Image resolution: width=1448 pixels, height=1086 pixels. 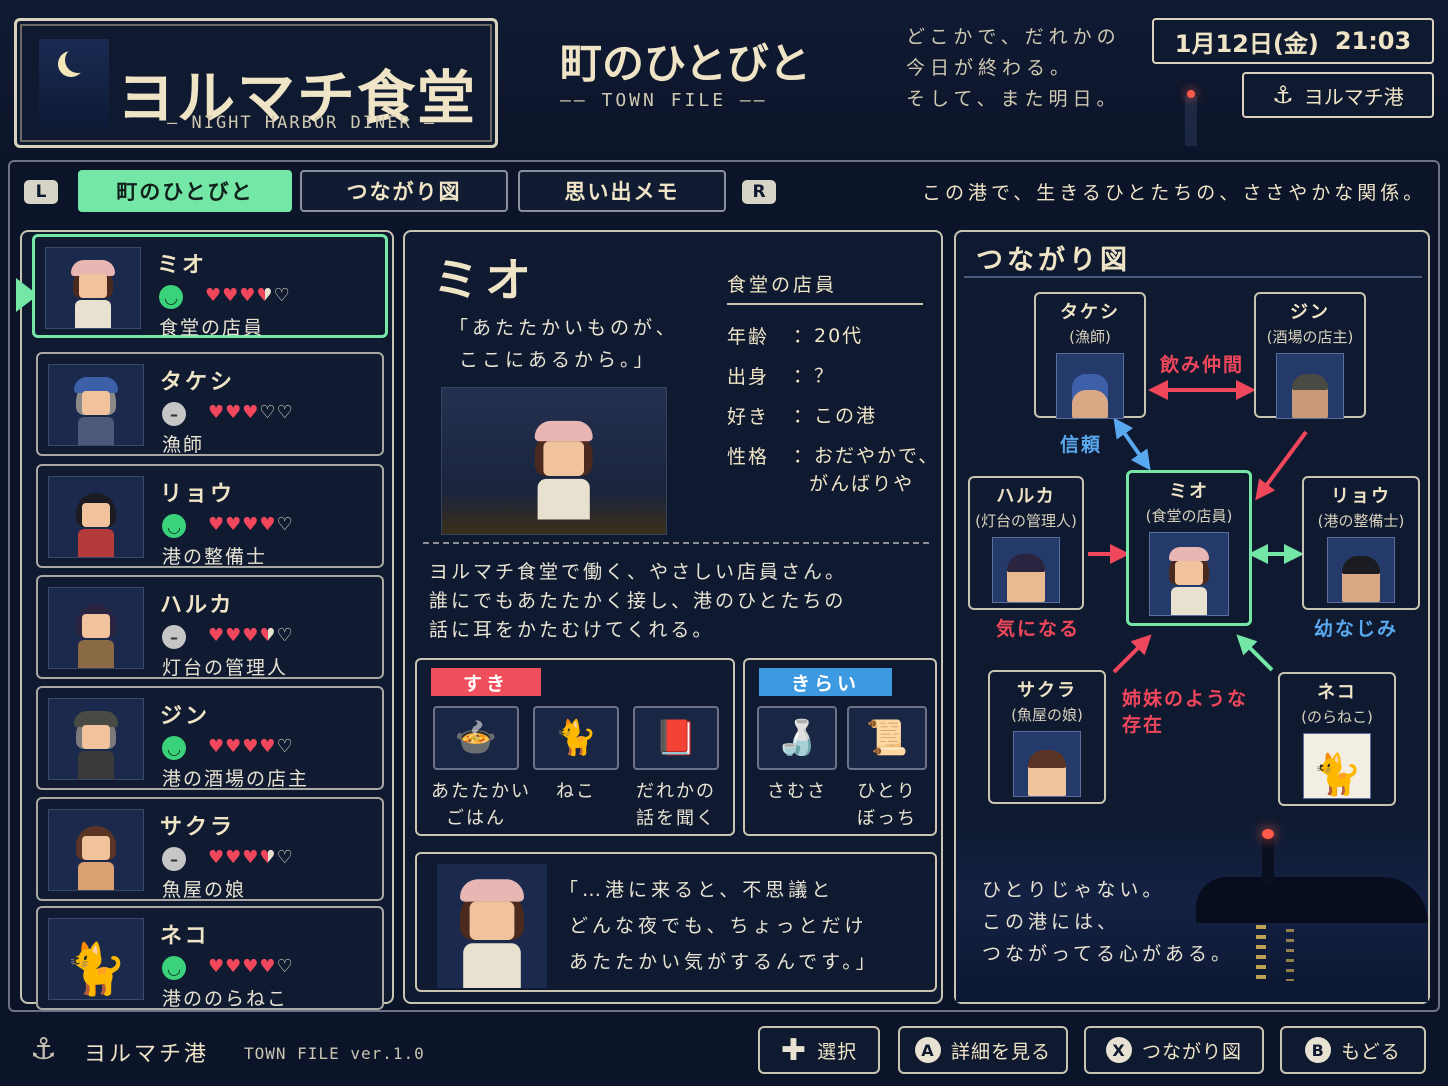 I want to click on character-card: ジン ◡ ♥♥♥♥♡ 港の酒場の店主, so click(x=210, y=738).